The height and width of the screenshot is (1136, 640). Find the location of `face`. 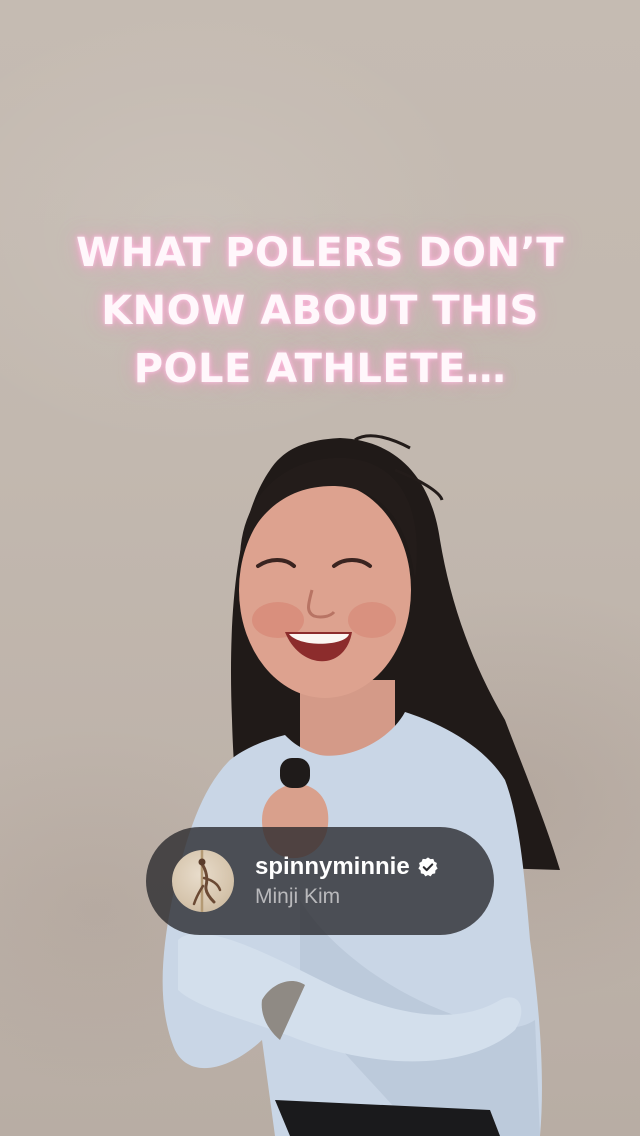

face is located at coordinates (325, 590).